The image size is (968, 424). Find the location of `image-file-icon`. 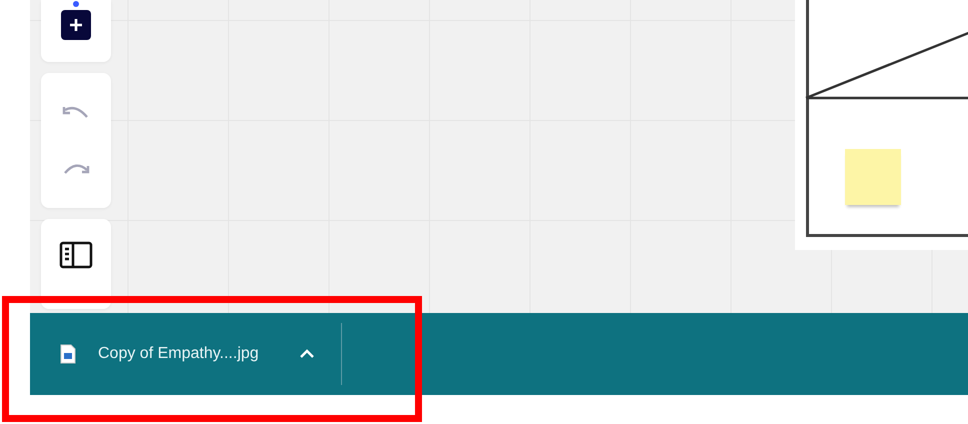

image-file-icon is located at coordinates (68, 354).